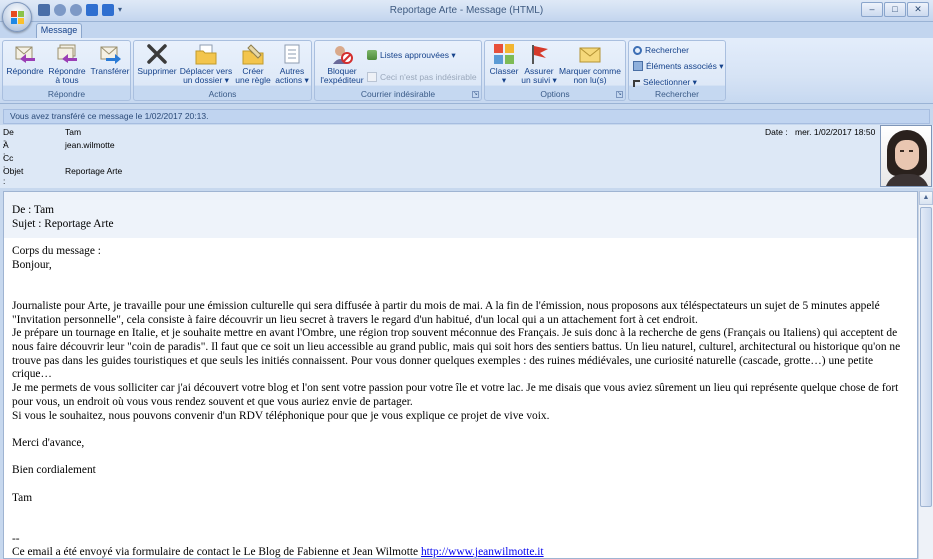 Image resolution: width=933 pixels, height=559 pixels. Describe the element at coordinates (33, 210) in the screenshot. I see `body-line: De : Tam` at that location.